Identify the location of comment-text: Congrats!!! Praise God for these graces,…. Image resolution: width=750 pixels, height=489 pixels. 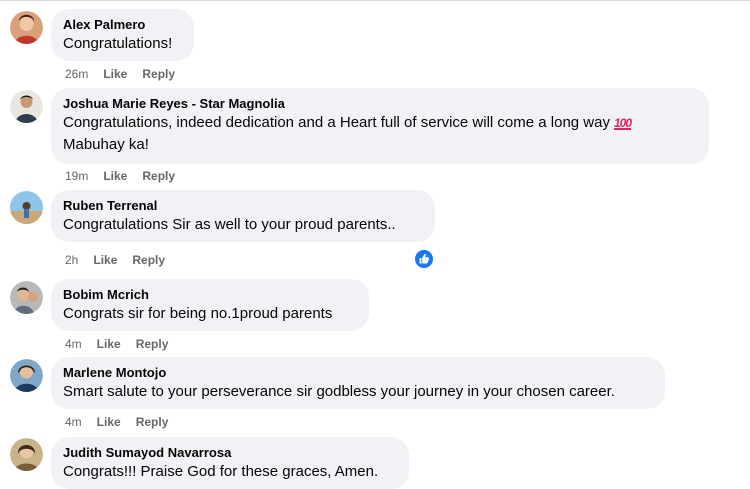
(221, 471).